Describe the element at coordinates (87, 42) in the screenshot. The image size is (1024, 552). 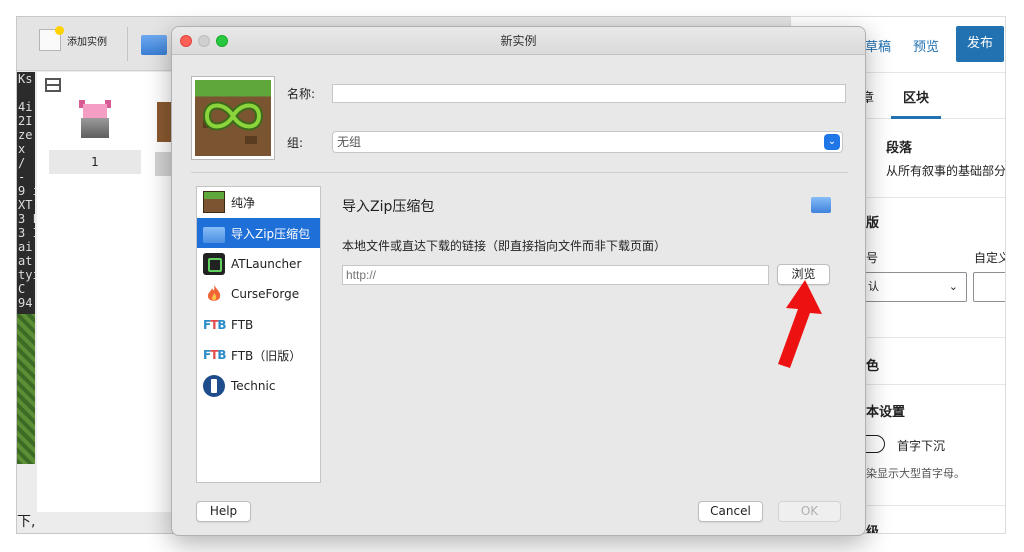
I see `add-instance-label: 添加实例` at that location.